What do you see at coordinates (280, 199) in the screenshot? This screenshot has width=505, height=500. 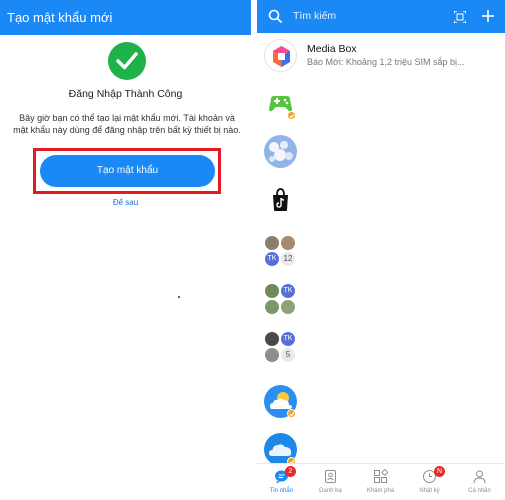 I see `tiktok-shop-icon` at bounding box center [280, 199].